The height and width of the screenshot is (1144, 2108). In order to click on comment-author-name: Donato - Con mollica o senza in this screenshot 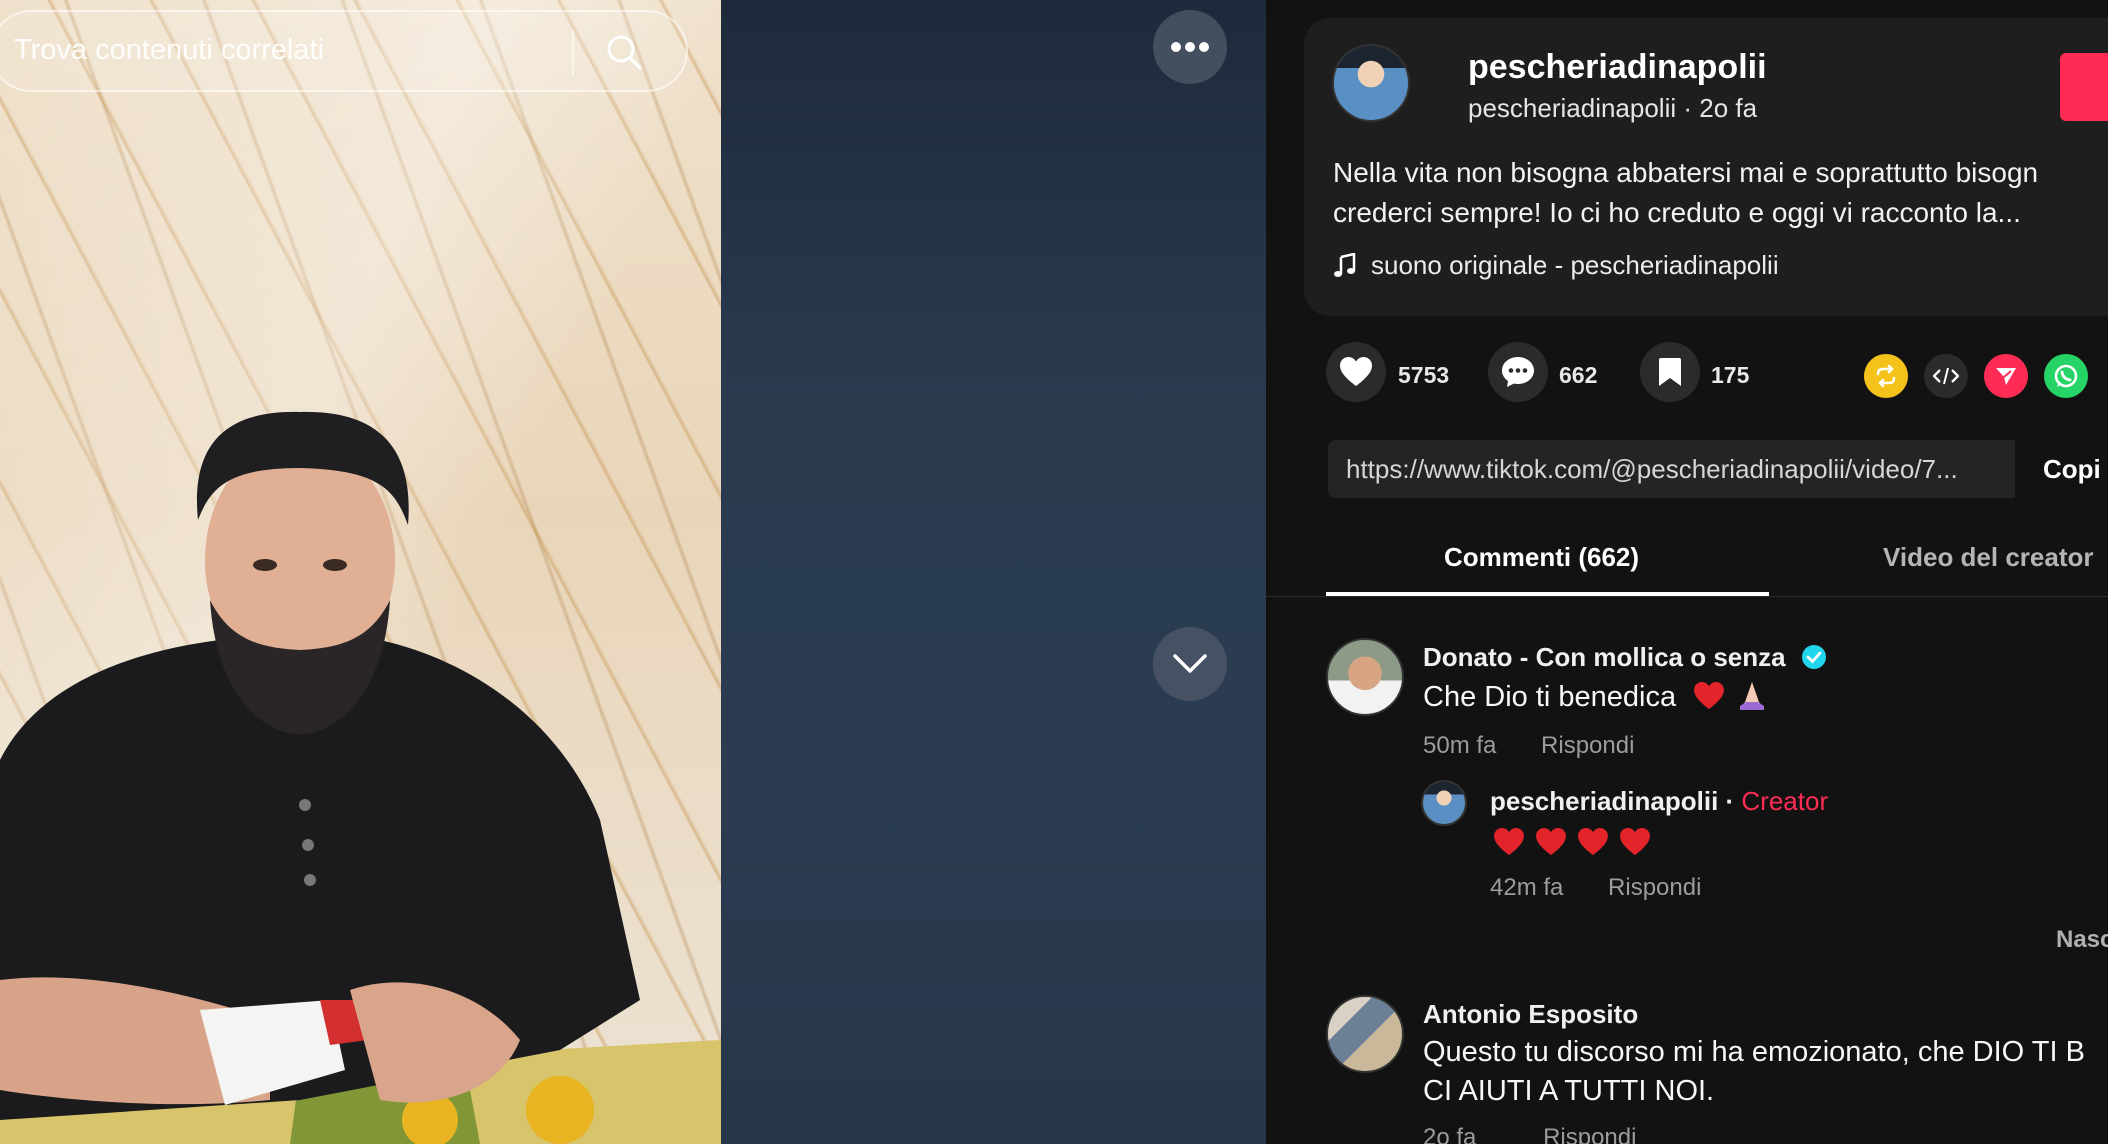, I will do `click(1604, 657)`.